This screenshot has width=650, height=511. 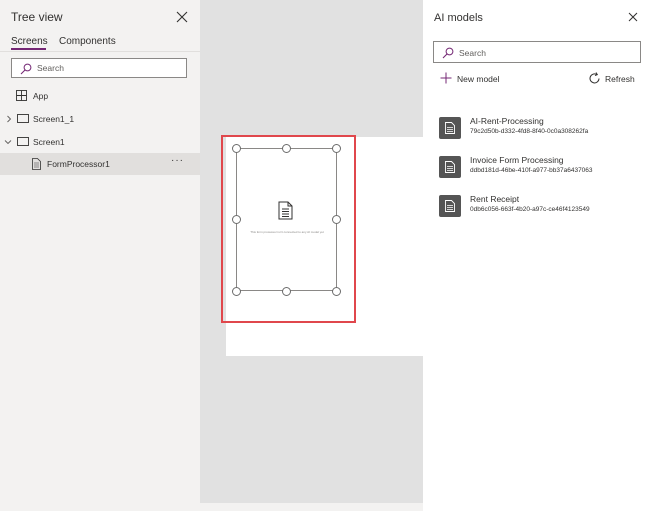 I want to click on new-model-label: New model, so click(x=478, y=79).